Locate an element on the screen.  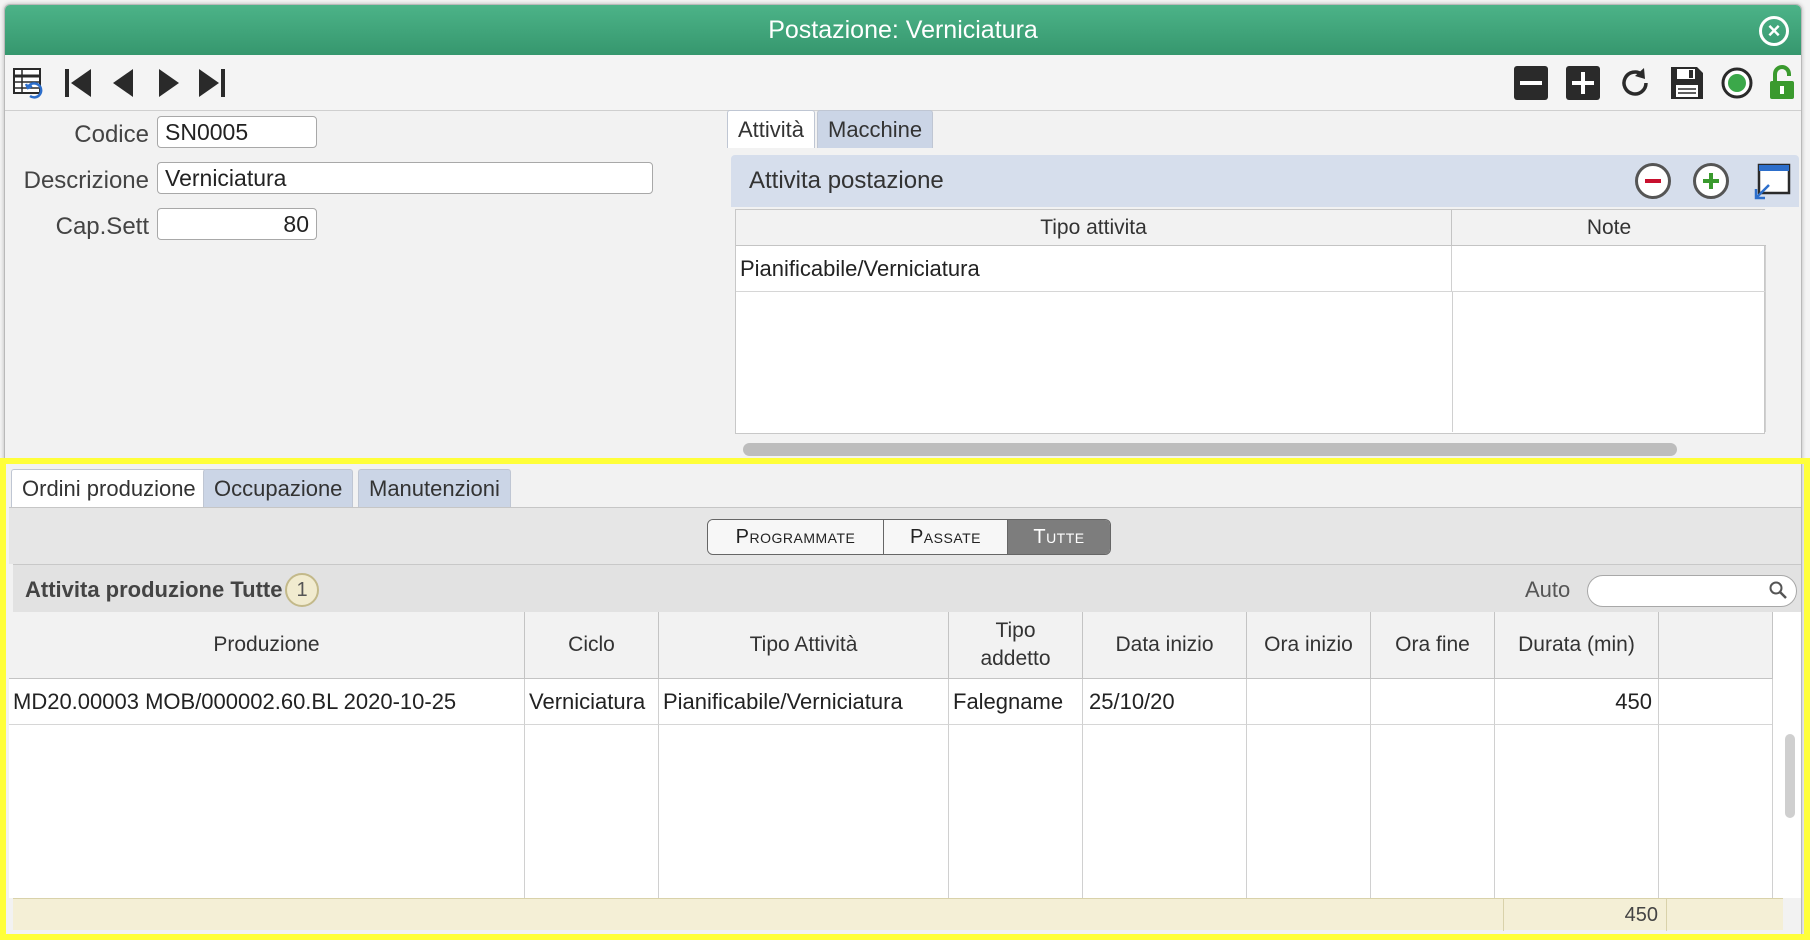
delete-record-icon is located at coordinates (1531, 83).